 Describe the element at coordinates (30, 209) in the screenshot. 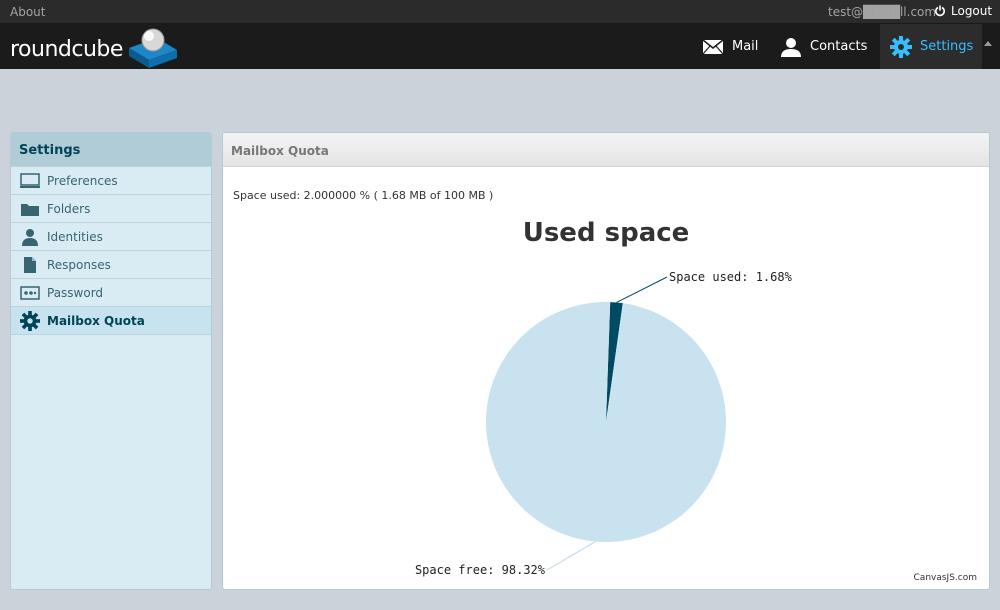

I see `folder-icon` at that location.